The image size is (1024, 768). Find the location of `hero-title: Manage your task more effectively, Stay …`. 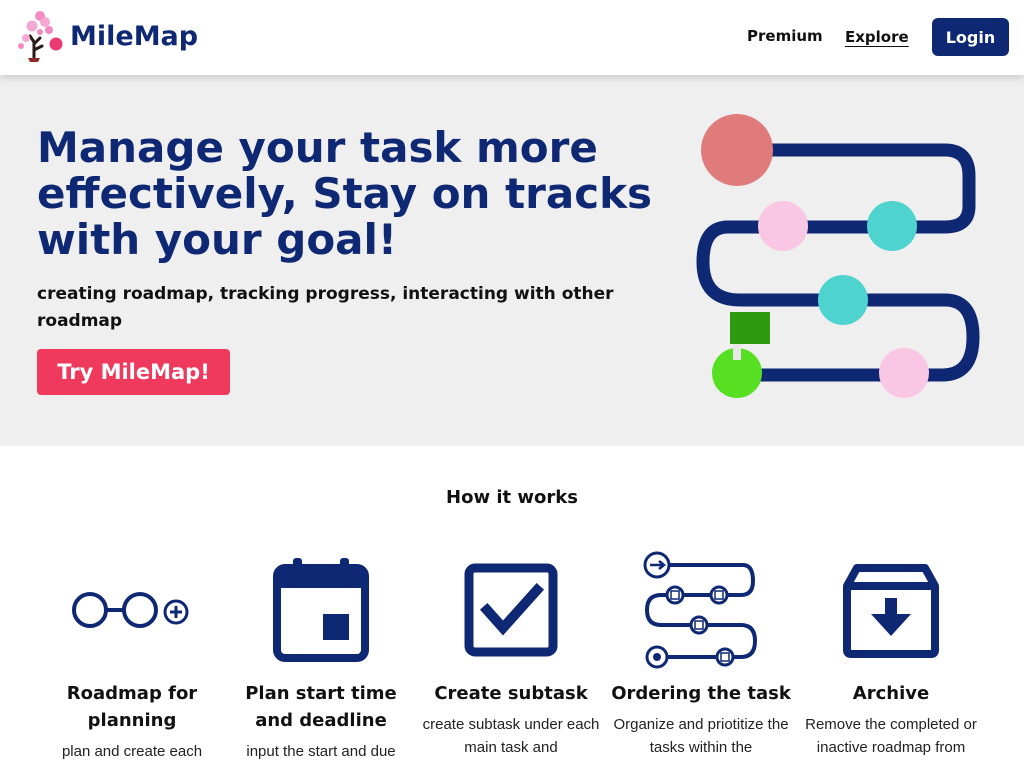

hero-title: Manage your task more effectively, Stay … is located at coordinates (345, 193).